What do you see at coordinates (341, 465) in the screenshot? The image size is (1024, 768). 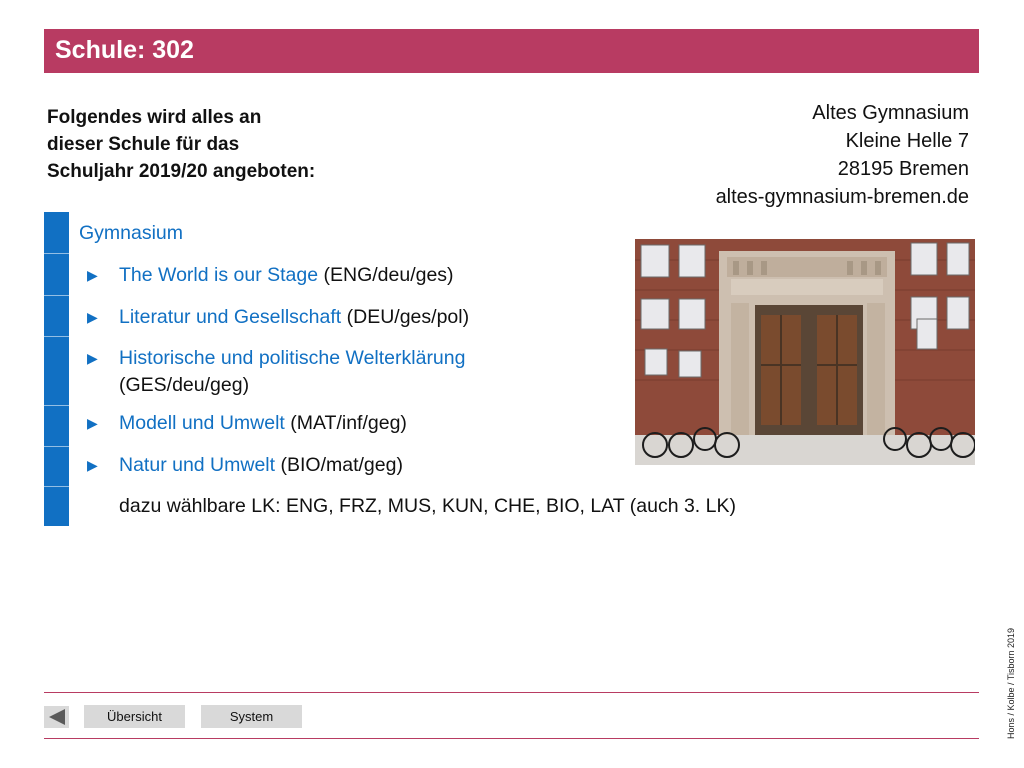 I see `profile-codes: (BIO/mat/geg)` at bounding box center [341, 465].